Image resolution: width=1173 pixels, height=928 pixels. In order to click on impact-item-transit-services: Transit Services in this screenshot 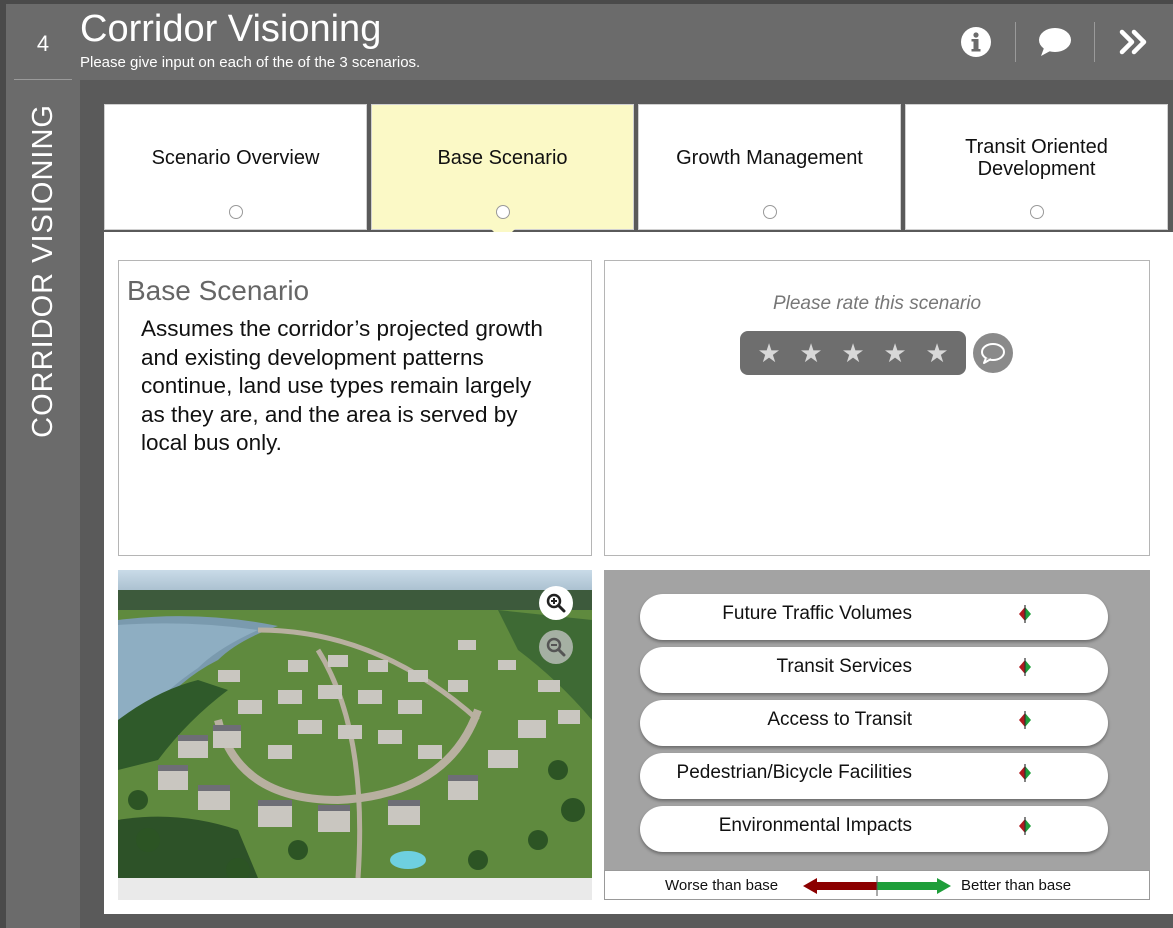, I will do `click(874, 670)`.